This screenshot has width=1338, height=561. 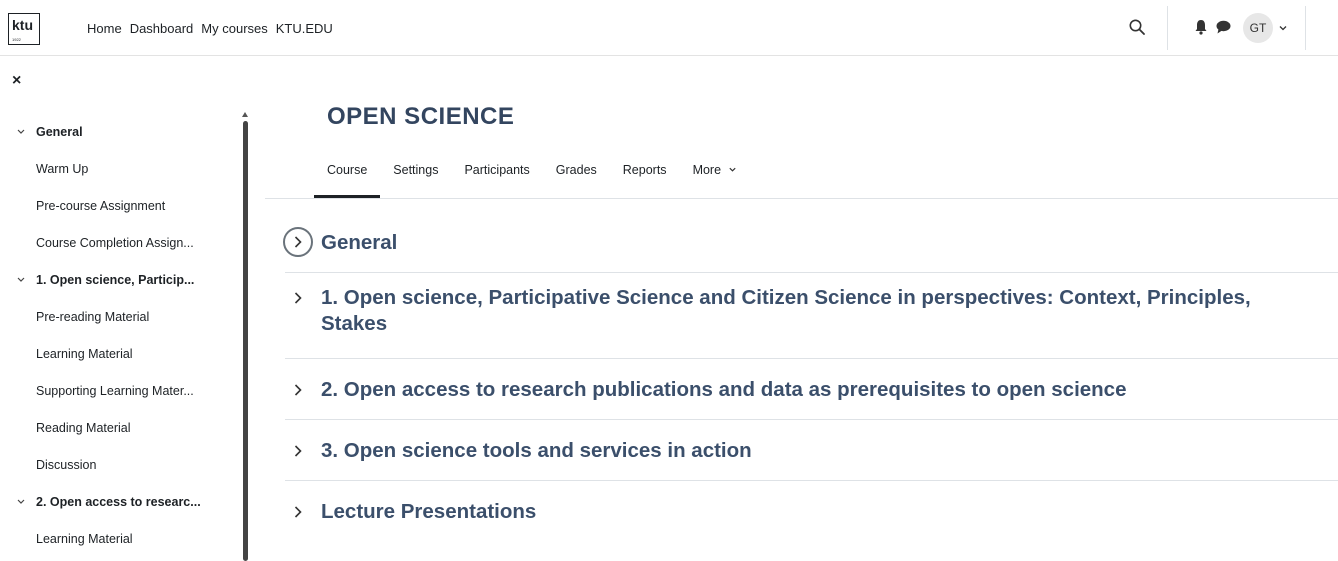 What do you see at coordinates (162, 28) in the screenshot?
I see `nav-dashboard-link: Dashboard` at bounding box center [162, 28].